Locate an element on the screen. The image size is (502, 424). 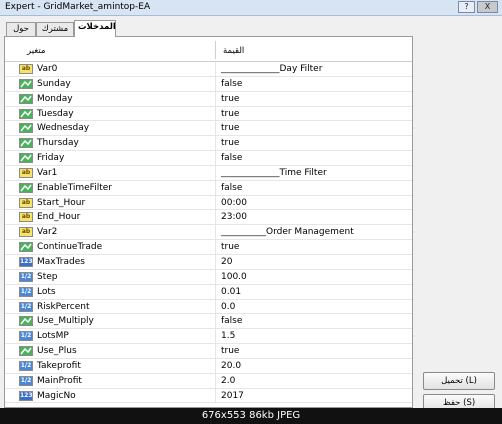
header-variable: متغير is located at coordinates (36, 51).